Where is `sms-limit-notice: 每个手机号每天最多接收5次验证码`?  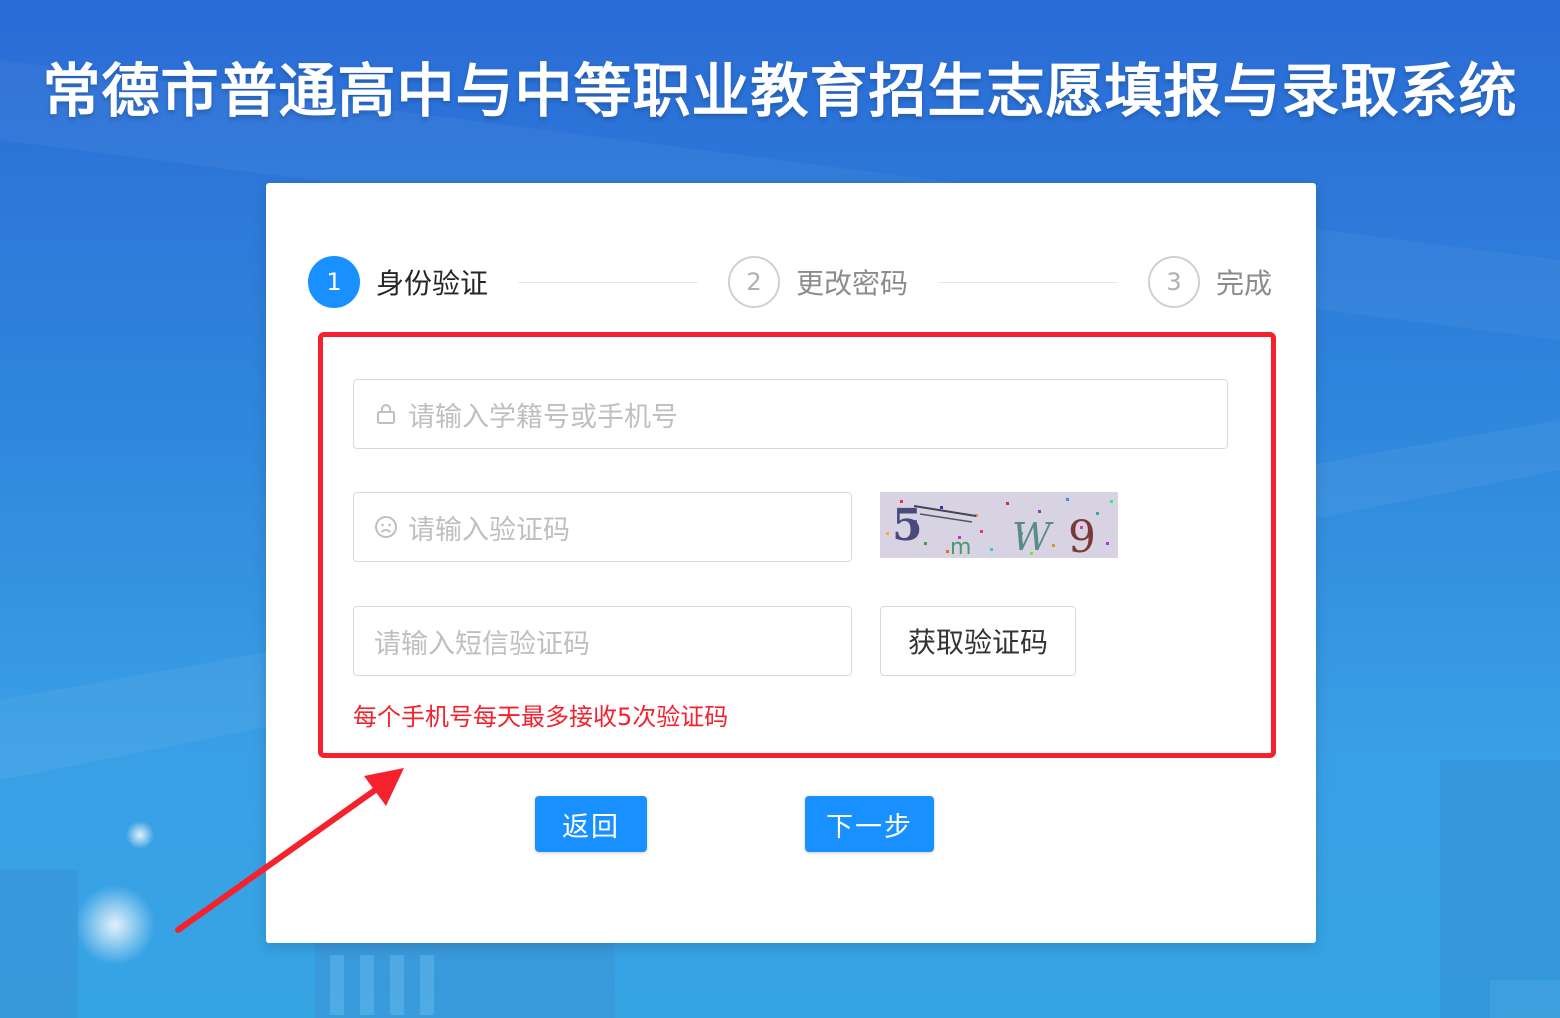
sms-limit-notice: 每个手机号每天最多接收5次验证码 is located at coordinates (541, 717).